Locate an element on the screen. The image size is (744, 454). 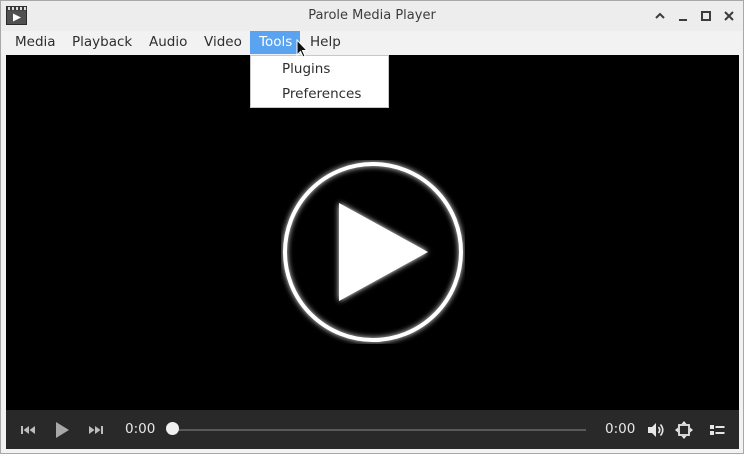
menu-video: Video is located at coordinates (223, 42).